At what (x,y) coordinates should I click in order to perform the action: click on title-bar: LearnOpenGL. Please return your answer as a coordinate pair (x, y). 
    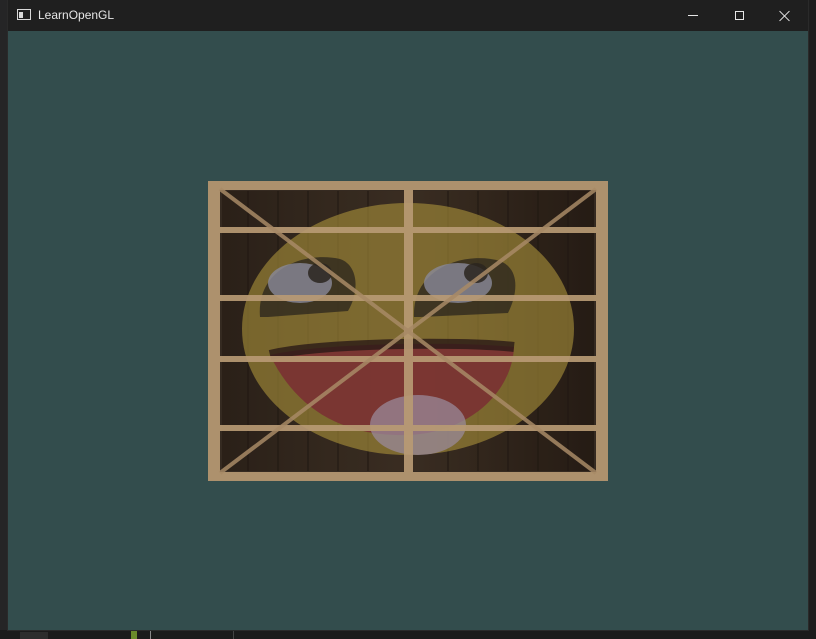
    Looking at the image, I should click on (408, 15).